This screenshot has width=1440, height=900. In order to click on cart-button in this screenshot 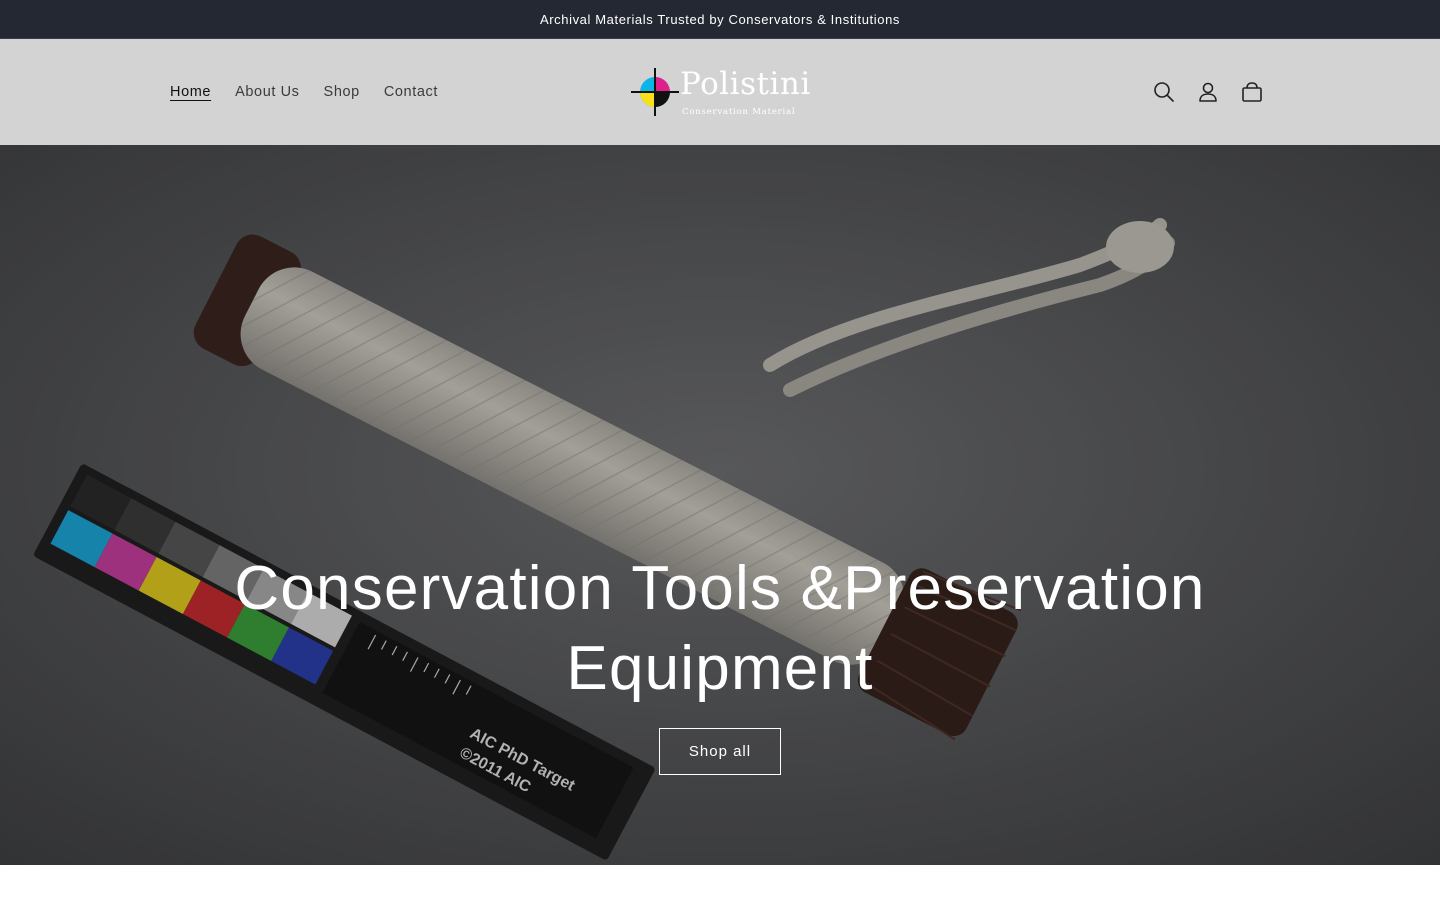, I will do `click(1252, 92)`.